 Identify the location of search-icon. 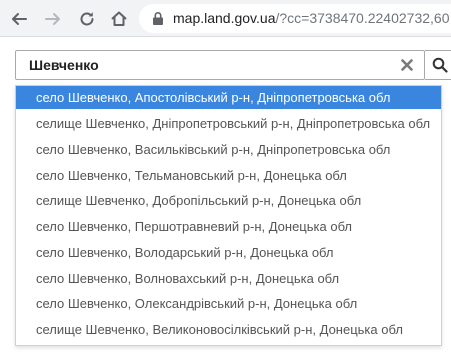
(440, 65).